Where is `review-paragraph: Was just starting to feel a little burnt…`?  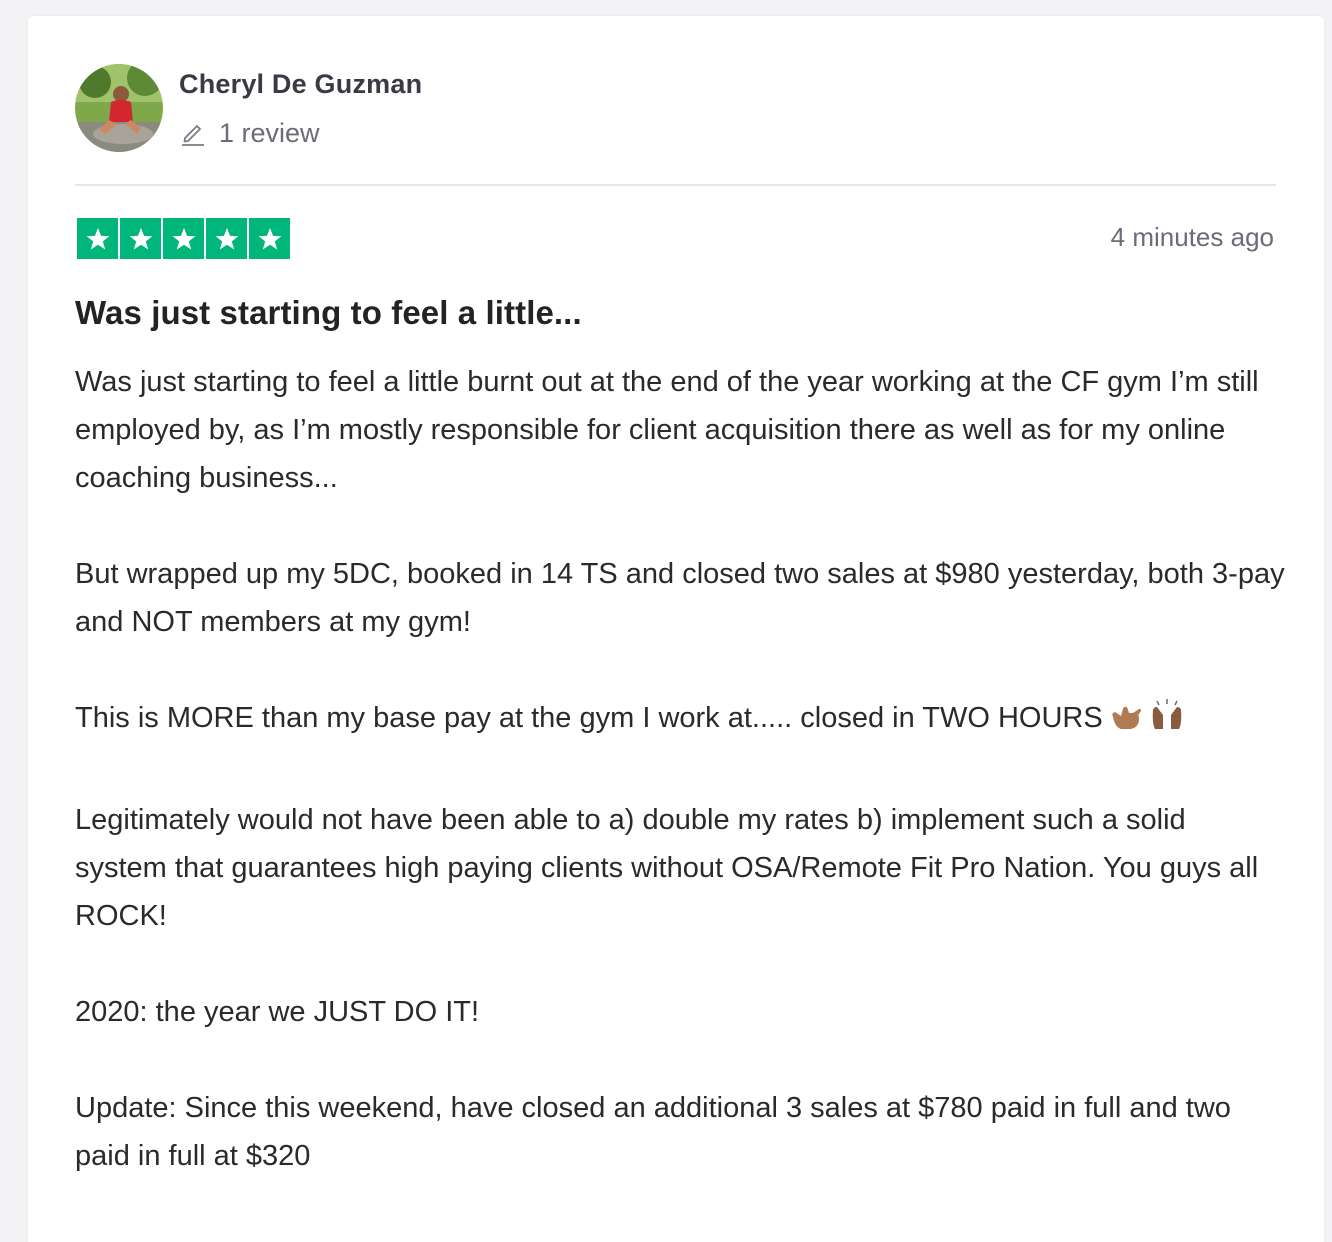 review-paragraph: Was just starting to feel a little burnt… is located at coordinates (667, 430).